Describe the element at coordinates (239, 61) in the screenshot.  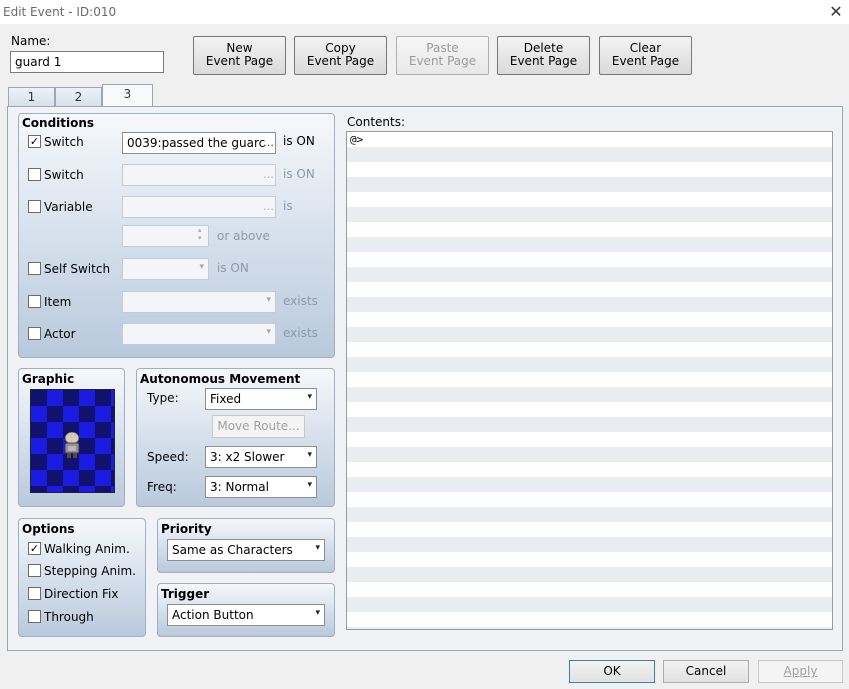
I see `new-button-line2: Event Page` at that location.